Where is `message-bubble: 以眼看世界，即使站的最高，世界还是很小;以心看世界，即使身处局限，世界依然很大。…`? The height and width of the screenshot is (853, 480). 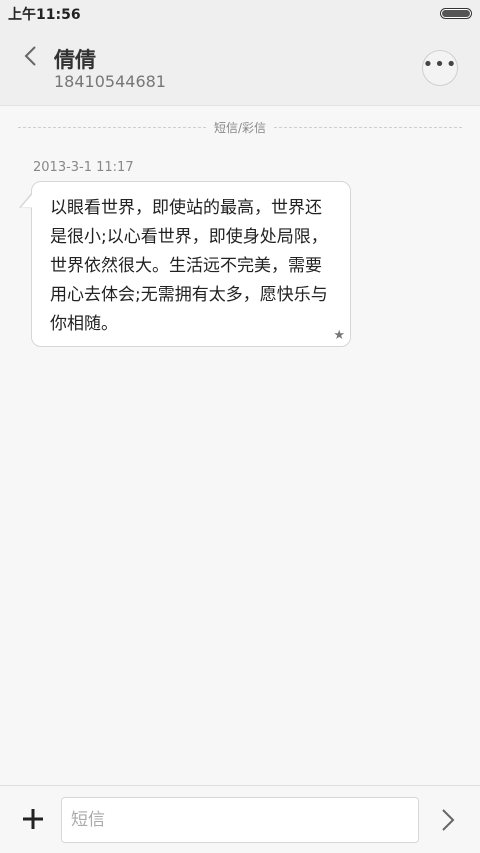 message-bubble: 以眼看世界，即使站的最高，世界还是很小;以心看世界，即使身处局限，世界依然很大。… is located at coordinates (191, 264).